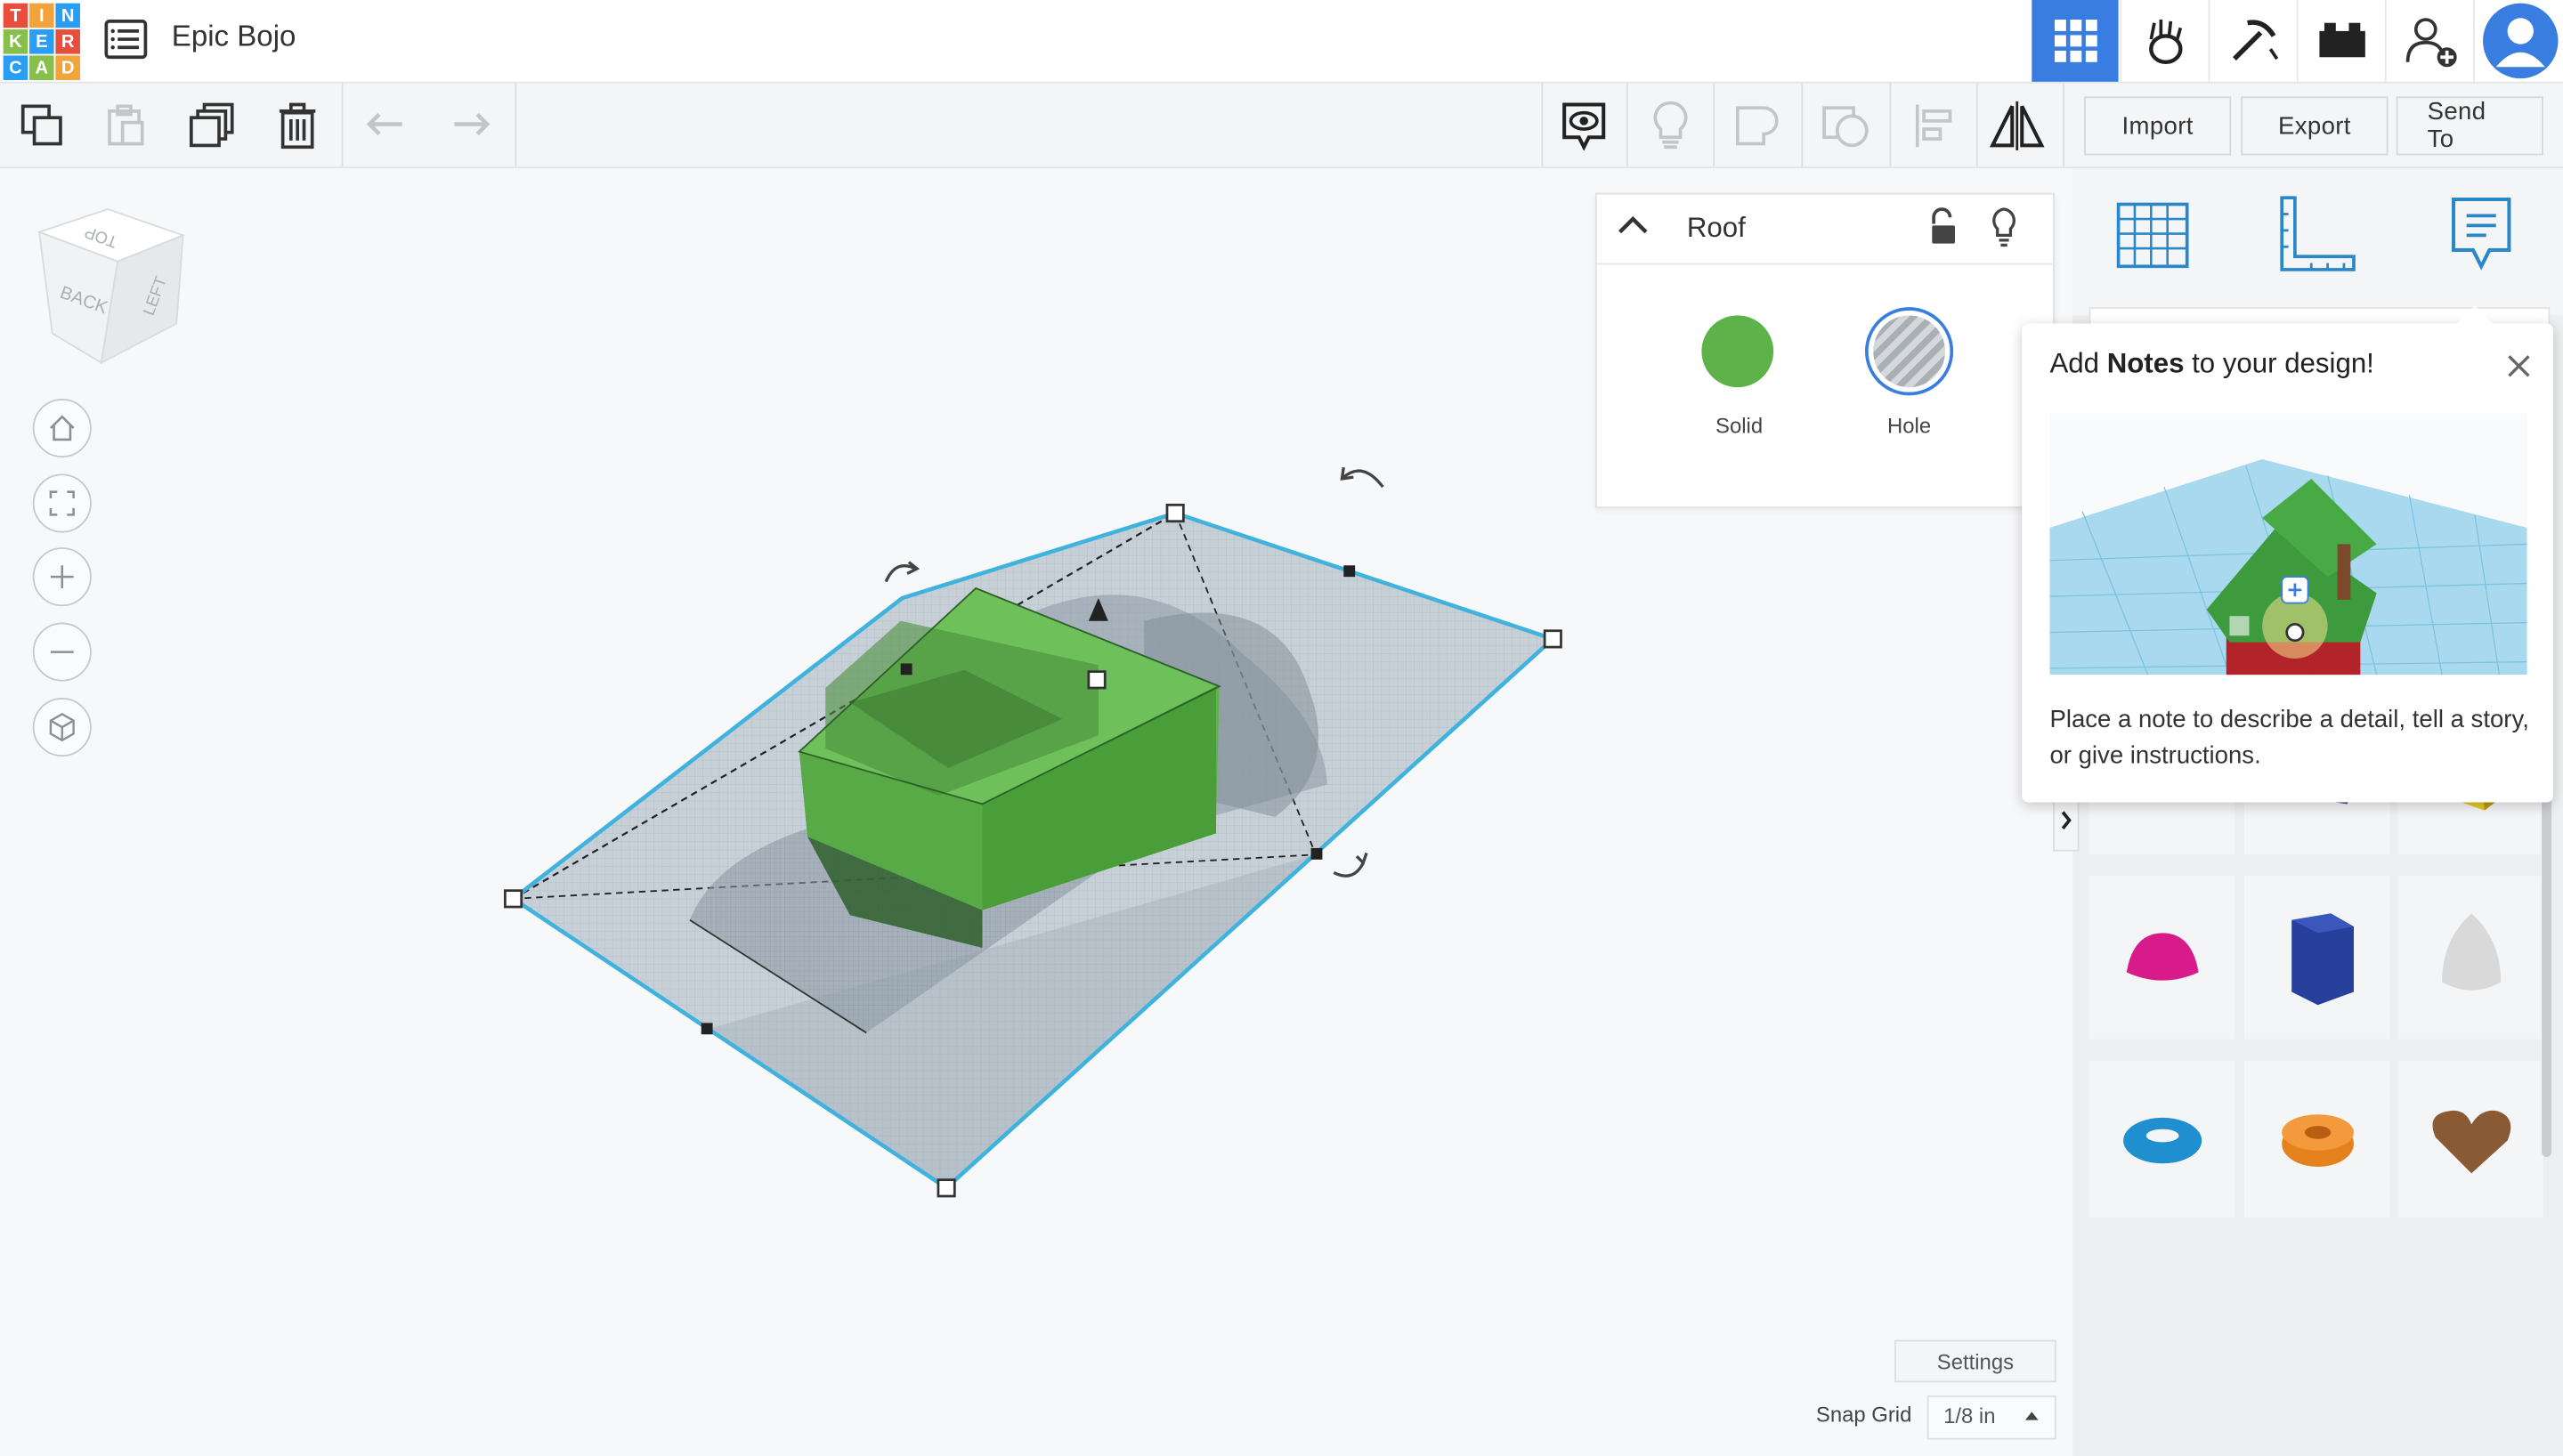  What do you see at coordinates (2075, 41) in the screenshot?
I see `3d-design-view-icon` at bounding box center [2075, 41].